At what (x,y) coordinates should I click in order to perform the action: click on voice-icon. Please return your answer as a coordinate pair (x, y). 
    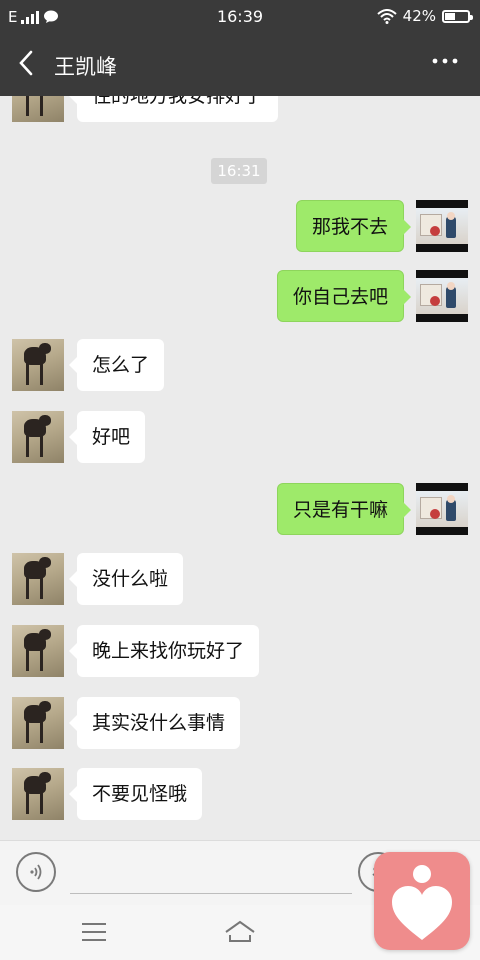
    Looking at the image, I should click on (36, 872).